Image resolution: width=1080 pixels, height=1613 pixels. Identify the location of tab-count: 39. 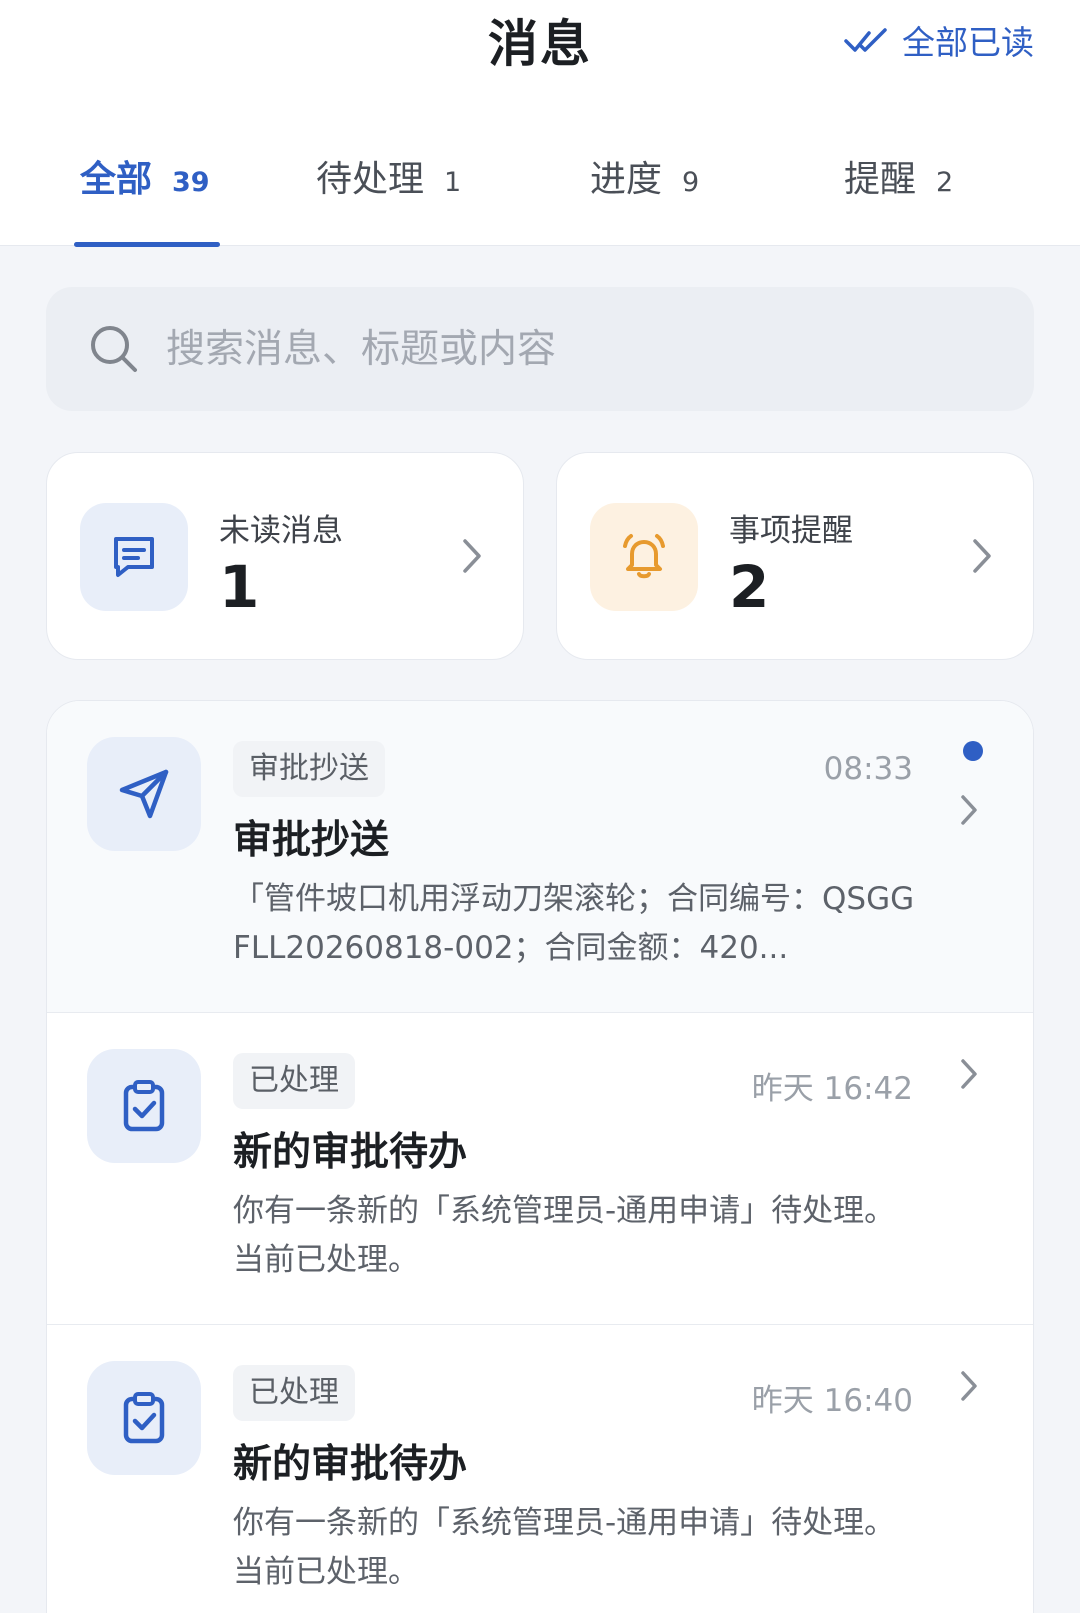
(191, 182).